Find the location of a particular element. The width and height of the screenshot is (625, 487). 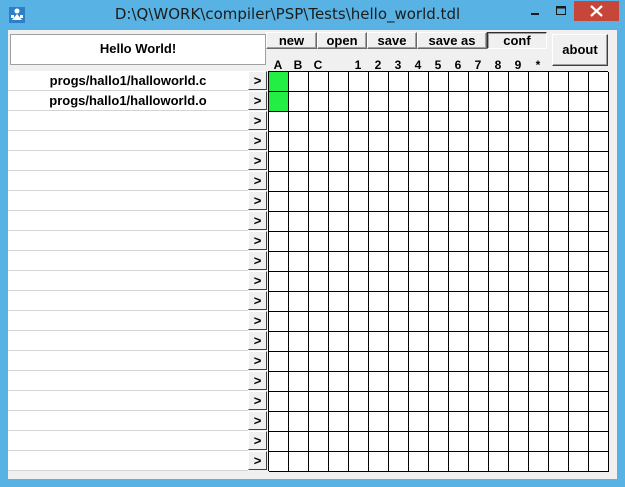

new-button: new is located at coordinates (291, 40).